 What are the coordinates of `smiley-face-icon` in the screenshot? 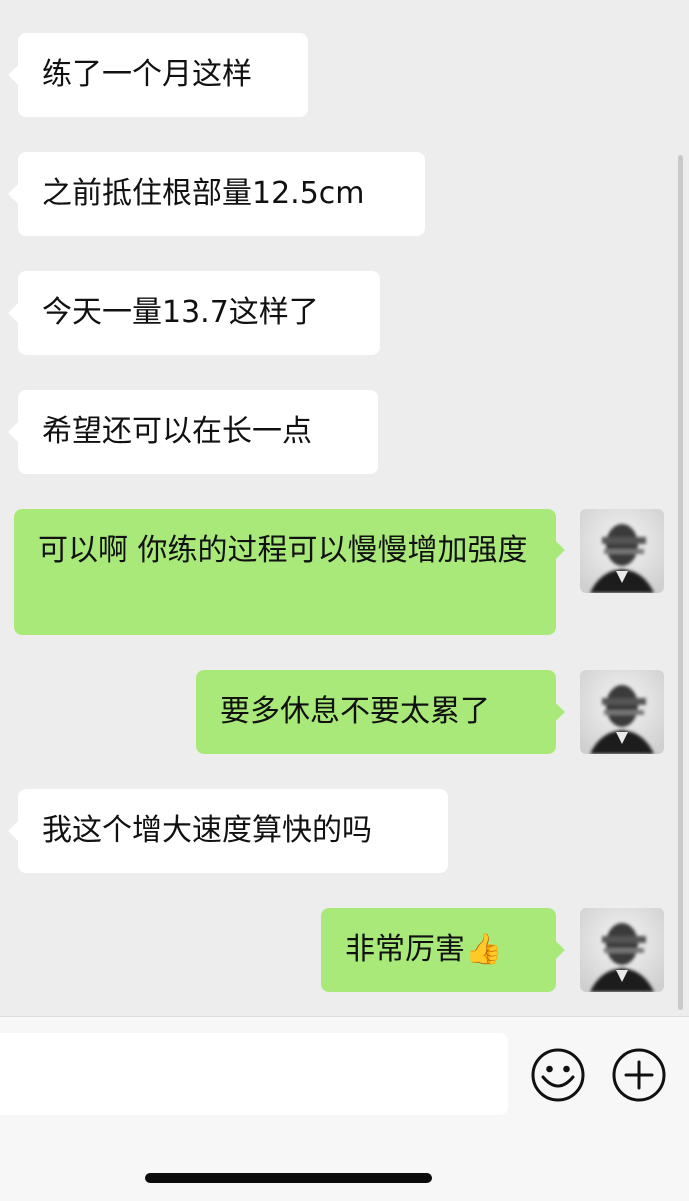 It's located at (558, 1075).